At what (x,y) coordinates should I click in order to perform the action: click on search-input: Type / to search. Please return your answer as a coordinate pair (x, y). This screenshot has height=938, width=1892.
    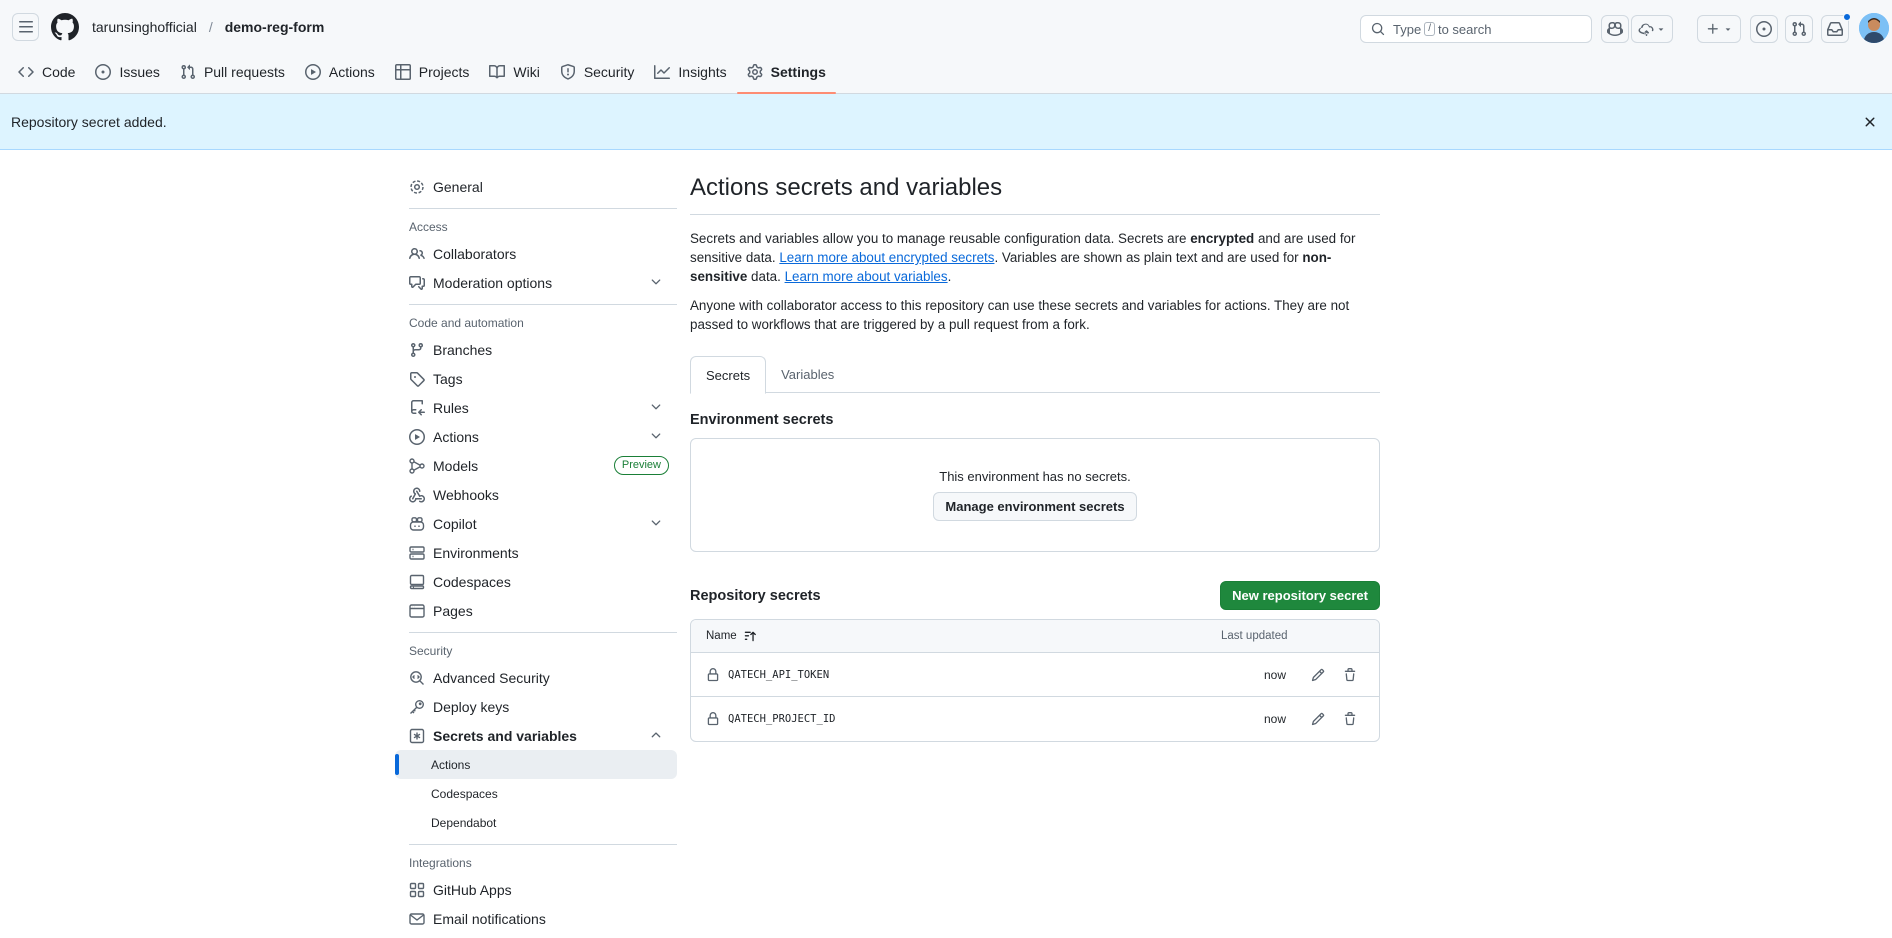
    Looking at the image, I should click on (1476, 29).